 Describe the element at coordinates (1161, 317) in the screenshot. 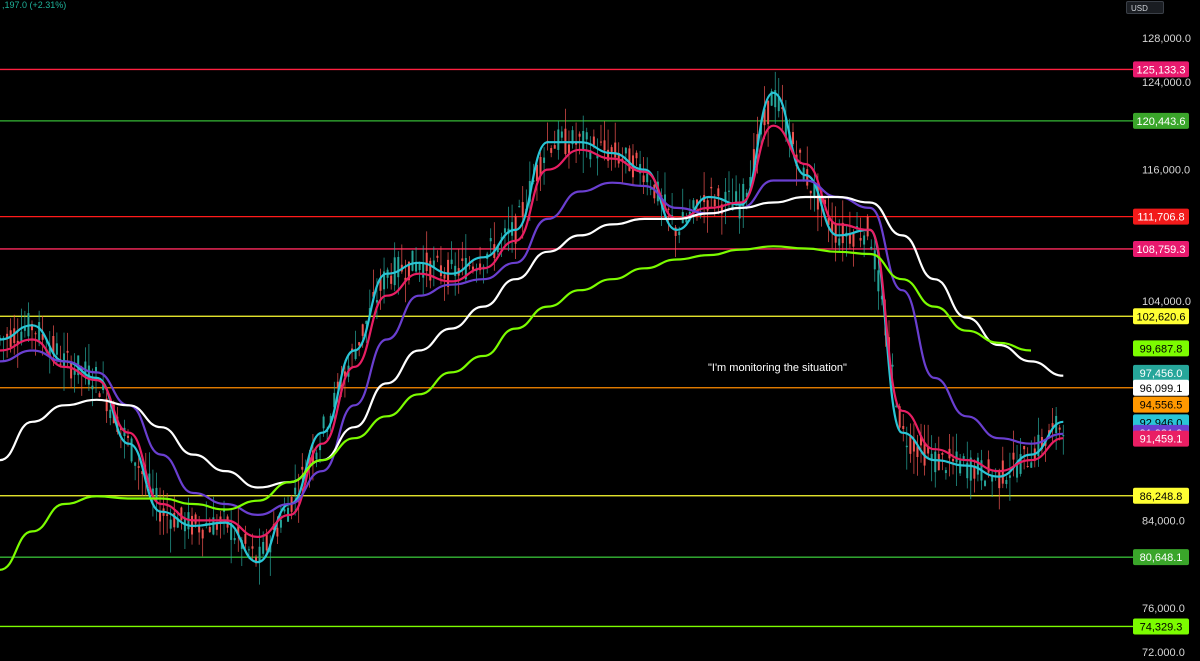

I see `price-badge-label: 102,620.6` at that location.